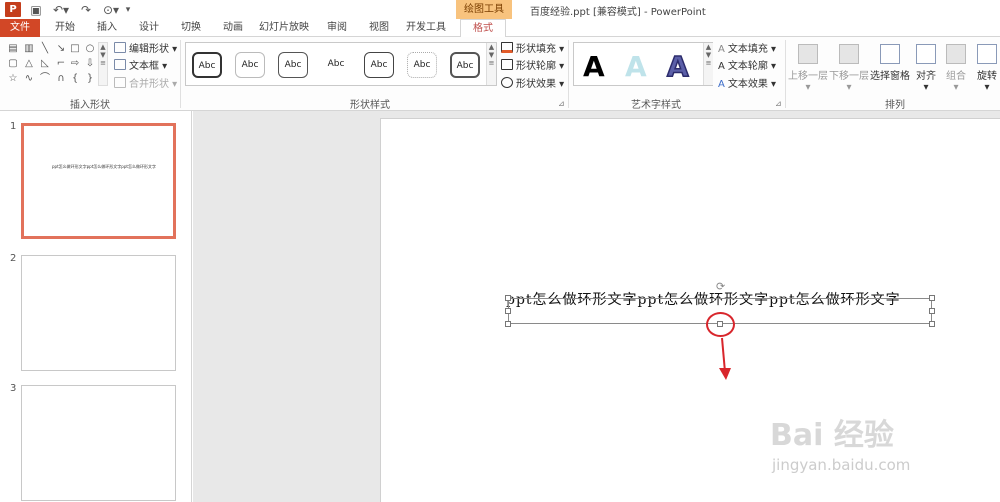 This screenshot has width=1000, height=502. Describe the element at coordinates (145, 84) in the screenshot. I see `merge-shapes-button: 合并形状 ▾` at that location.